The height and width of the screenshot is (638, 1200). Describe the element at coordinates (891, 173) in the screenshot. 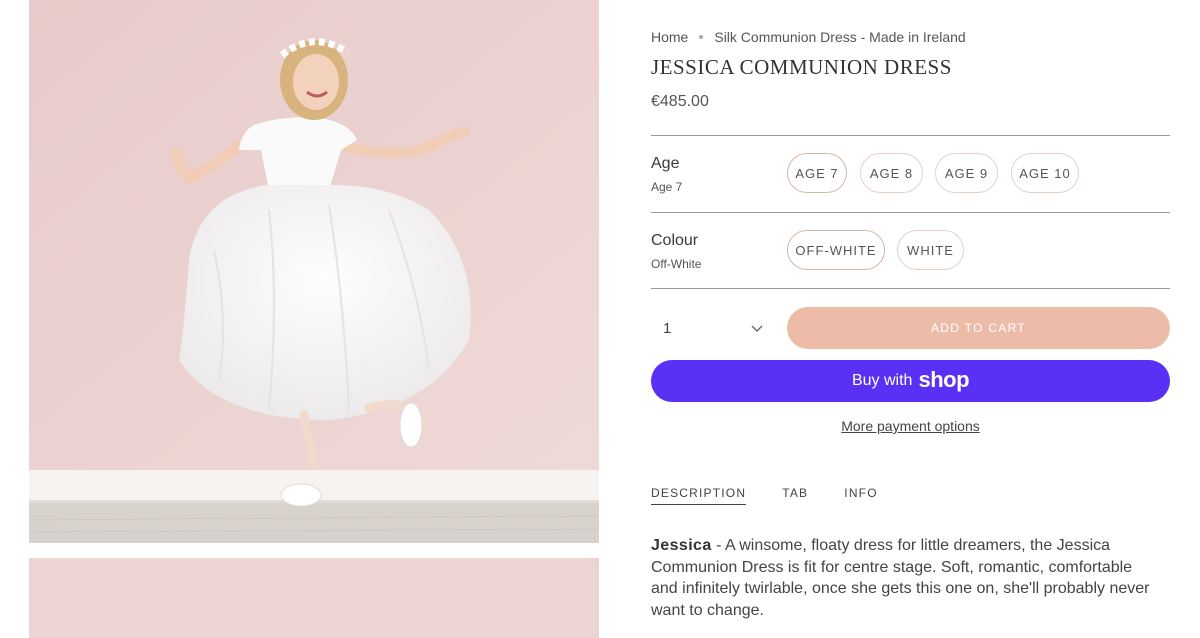

I see `age-8-button: AGE 8` at that location.